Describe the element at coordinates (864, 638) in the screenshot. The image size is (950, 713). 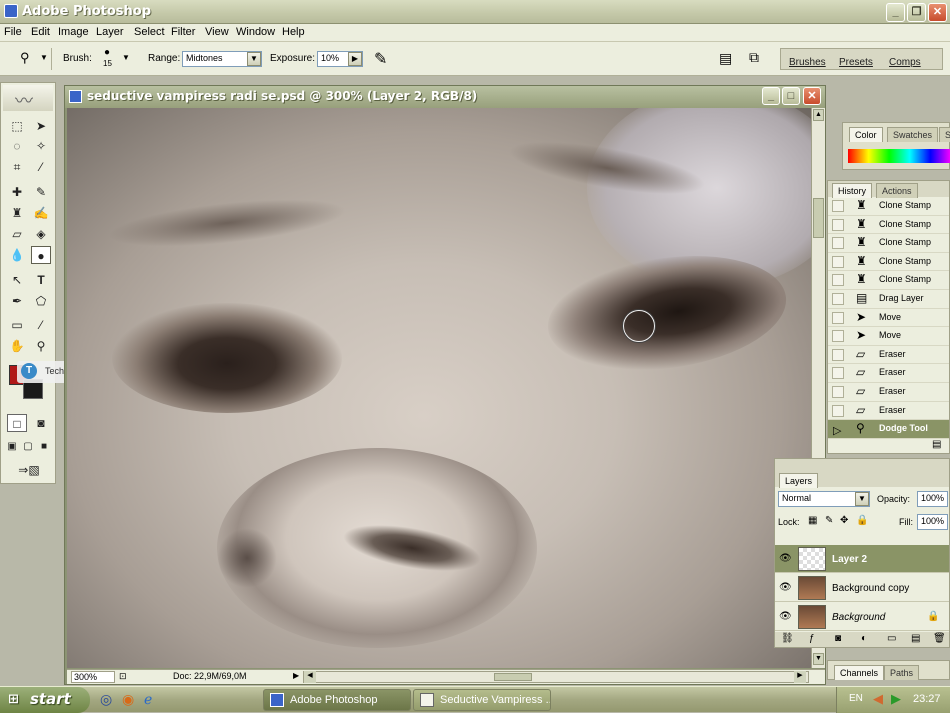
I see `adjustment-layer-icon: ◐` at that location.